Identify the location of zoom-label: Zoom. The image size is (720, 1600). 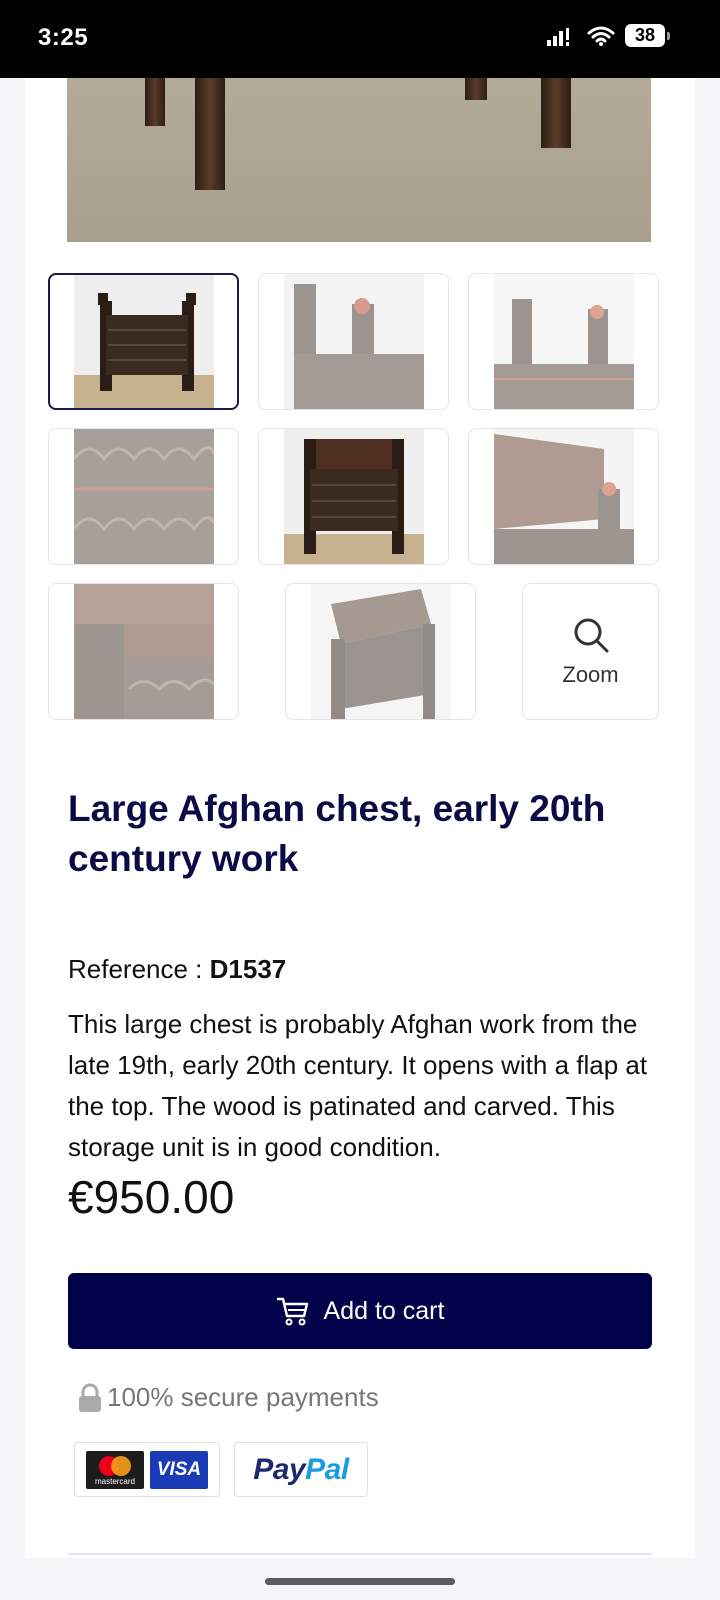
(590, 674).